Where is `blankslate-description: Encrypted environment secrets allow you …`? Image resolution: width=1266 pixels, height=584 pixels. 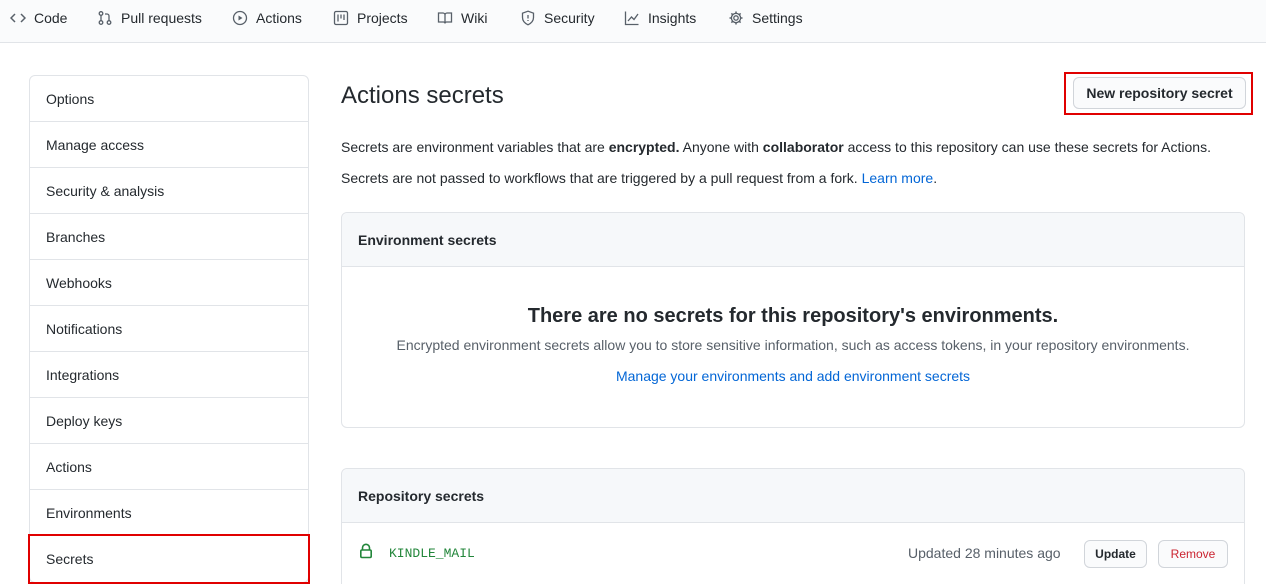
blankslate-description: Encrypted environment secrets allow you … is located at coordinates (793, 345).